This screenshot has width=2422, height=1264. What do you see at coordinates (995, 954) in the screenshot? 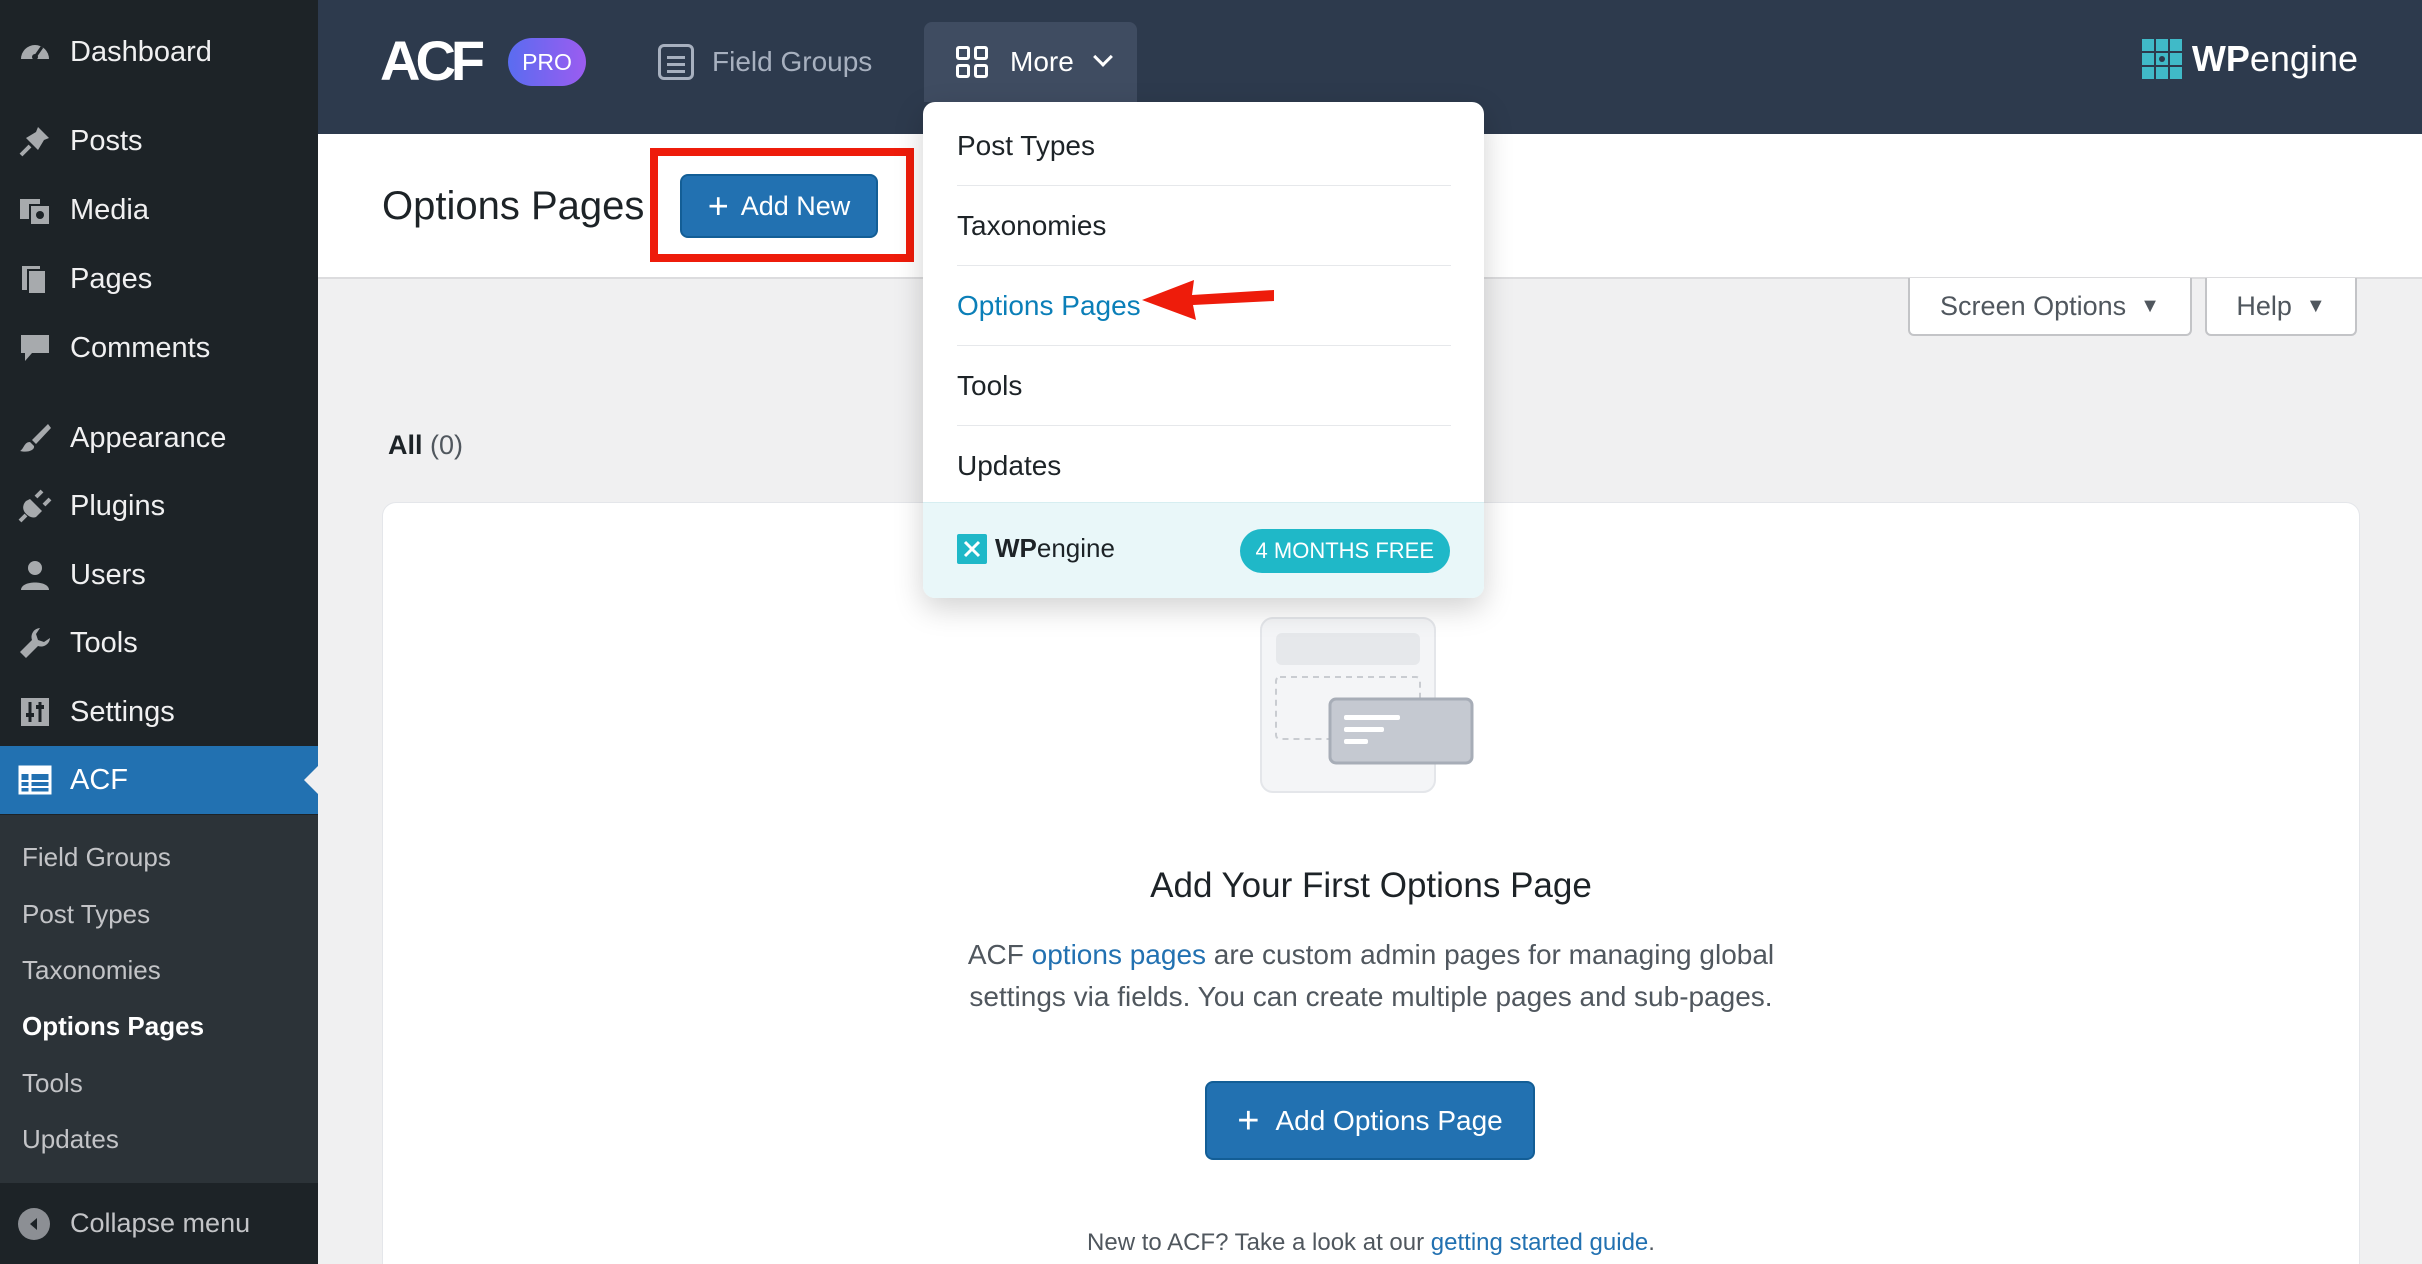
I see `desc-prefix: ACF` at bounding box center [995, 954].